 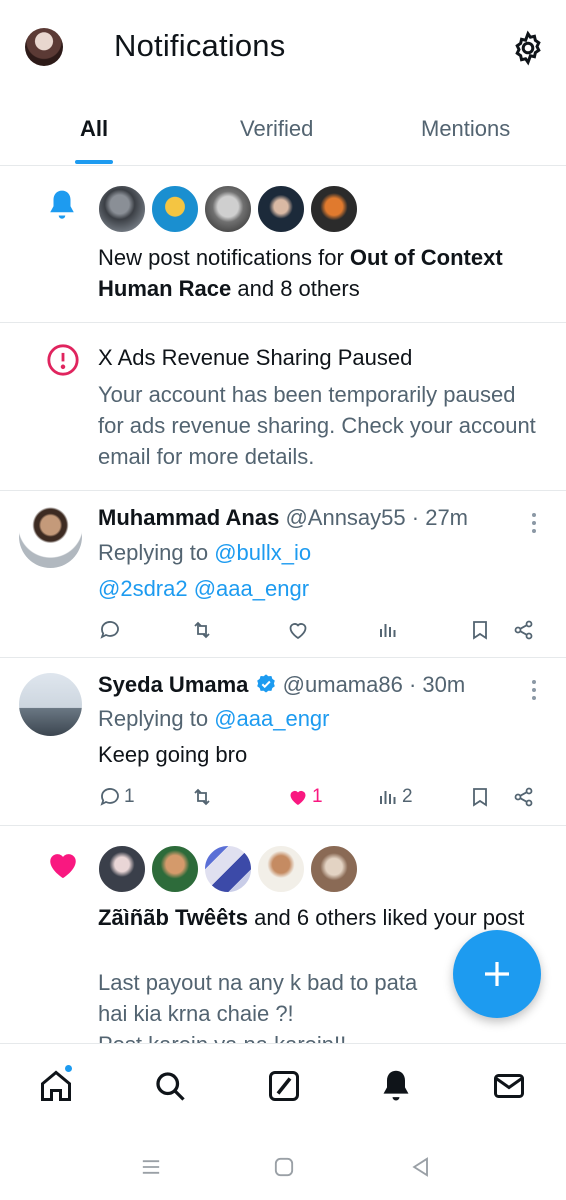 I want to click on alert-circle-icon, so click(x=63, y=362).